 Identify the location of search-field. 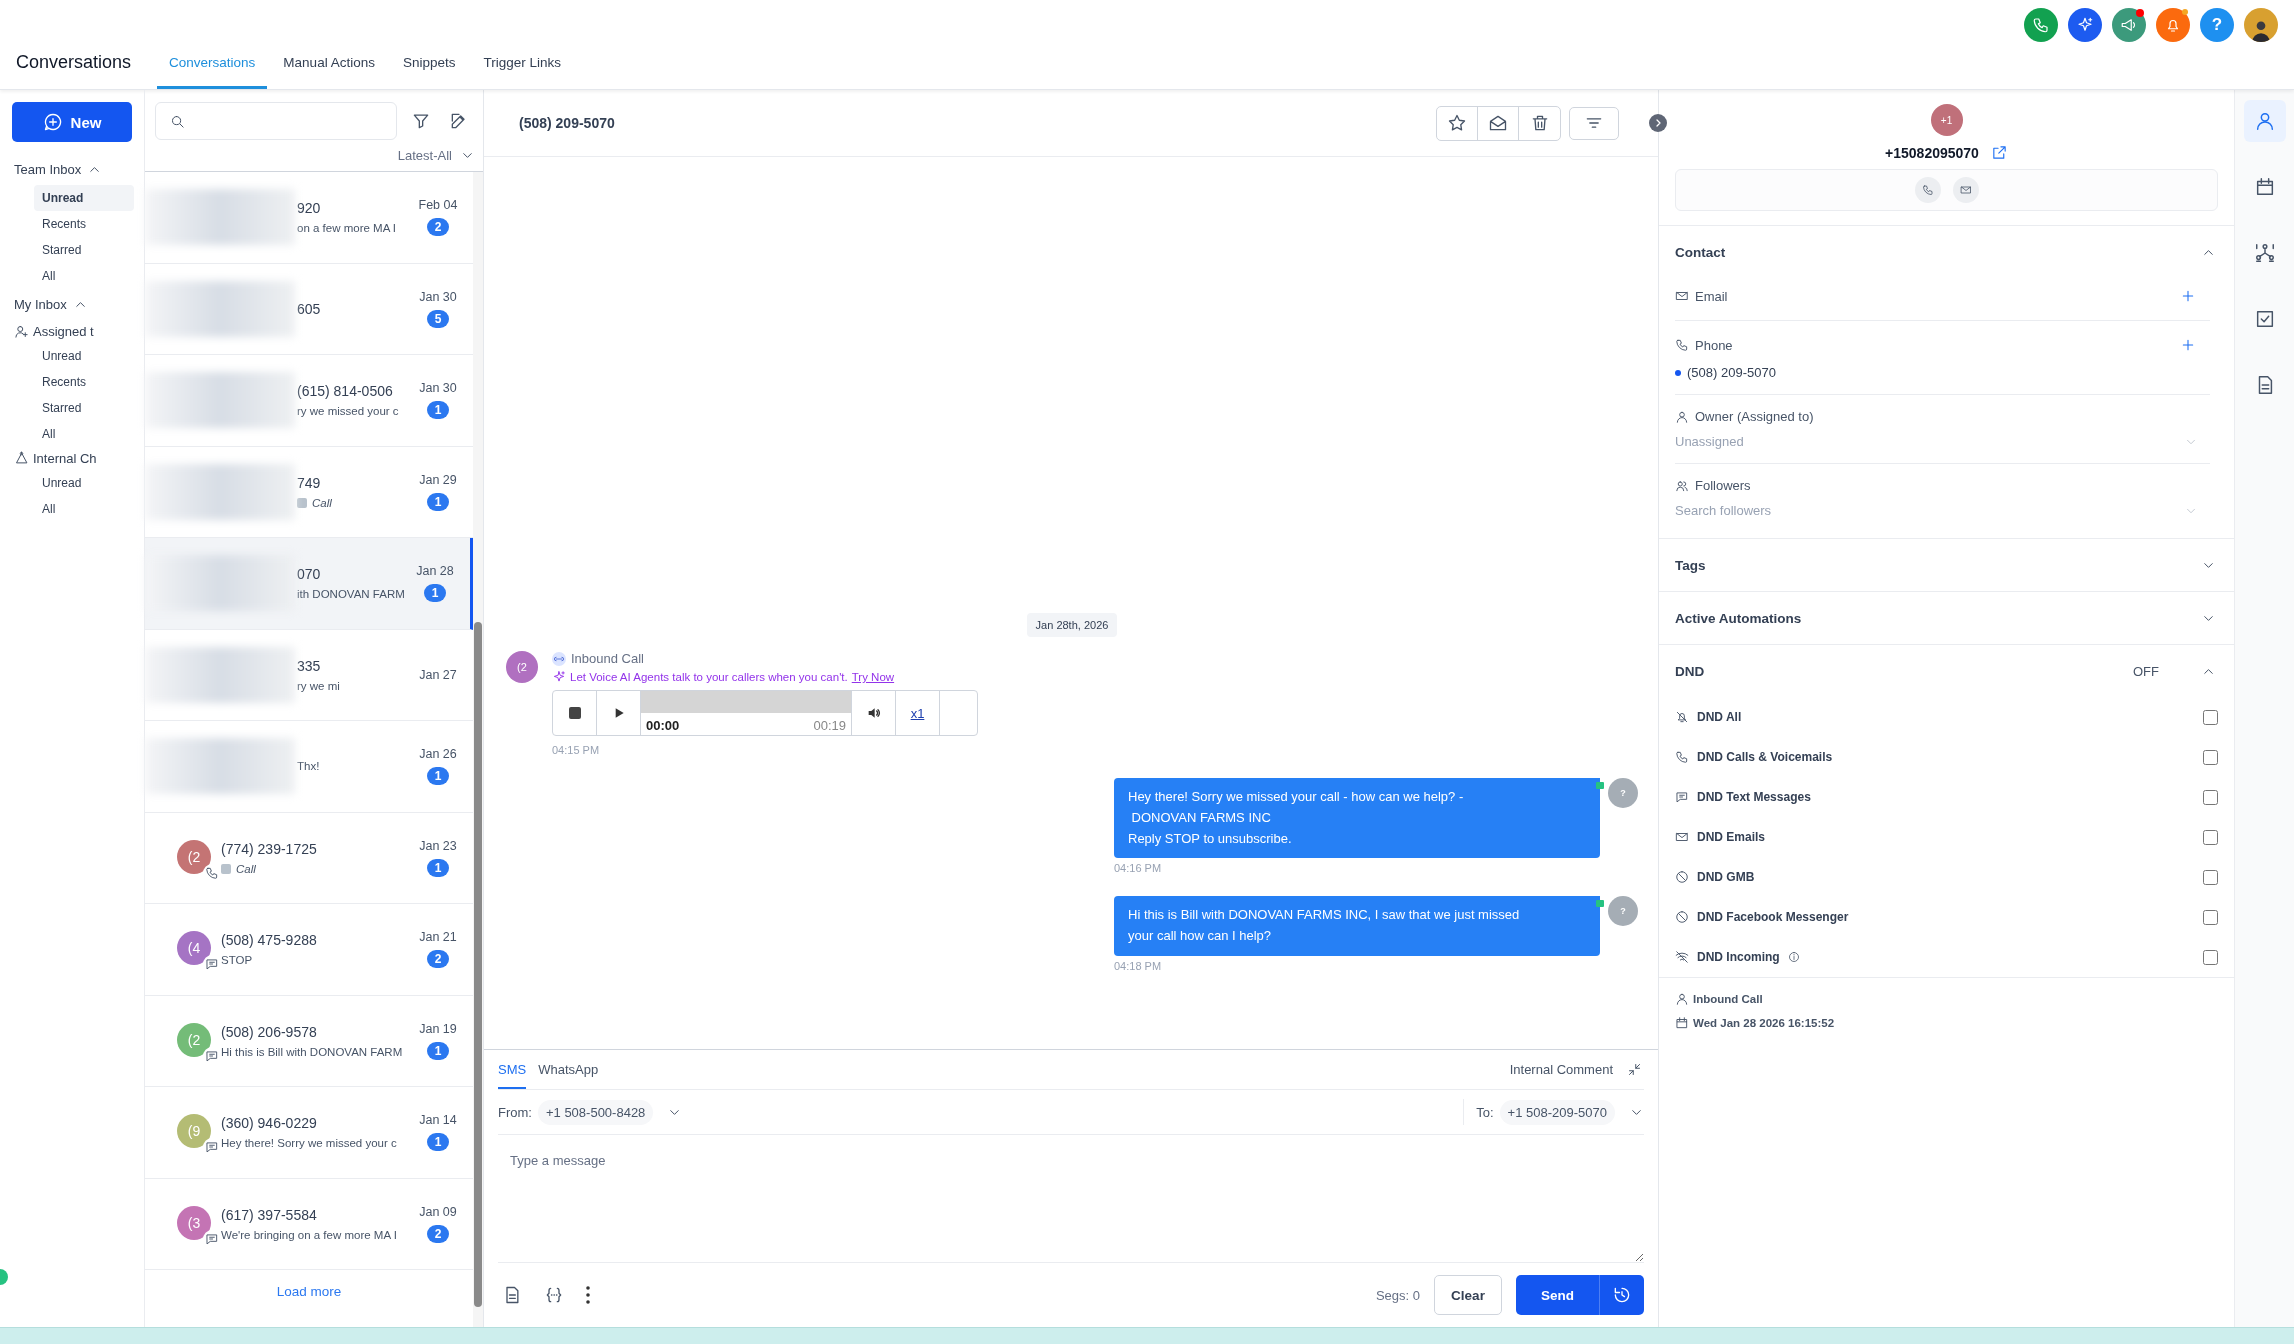
(276, 121).